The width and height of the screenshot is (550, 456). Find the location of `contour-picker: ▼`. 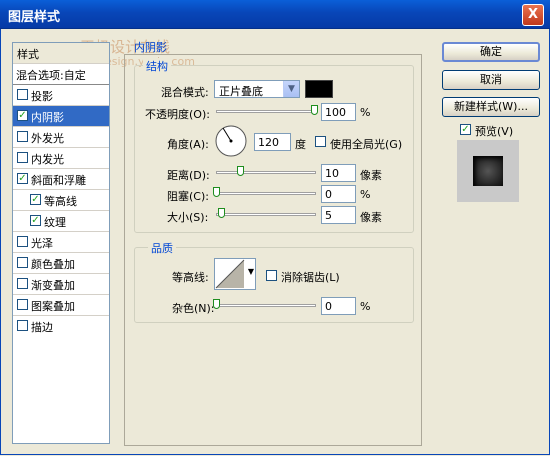

contour-picker: ▼ is located at coordinates (235, 274).